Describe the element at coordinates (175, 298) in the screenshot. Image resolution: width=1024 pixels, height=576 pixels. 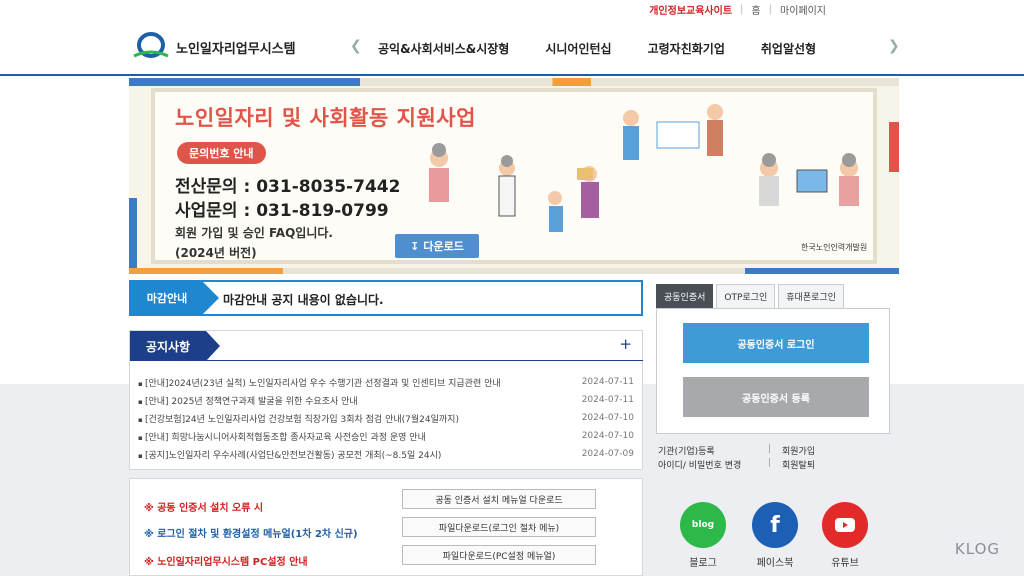
I see `deadline-tag: 마감안내` at that location.